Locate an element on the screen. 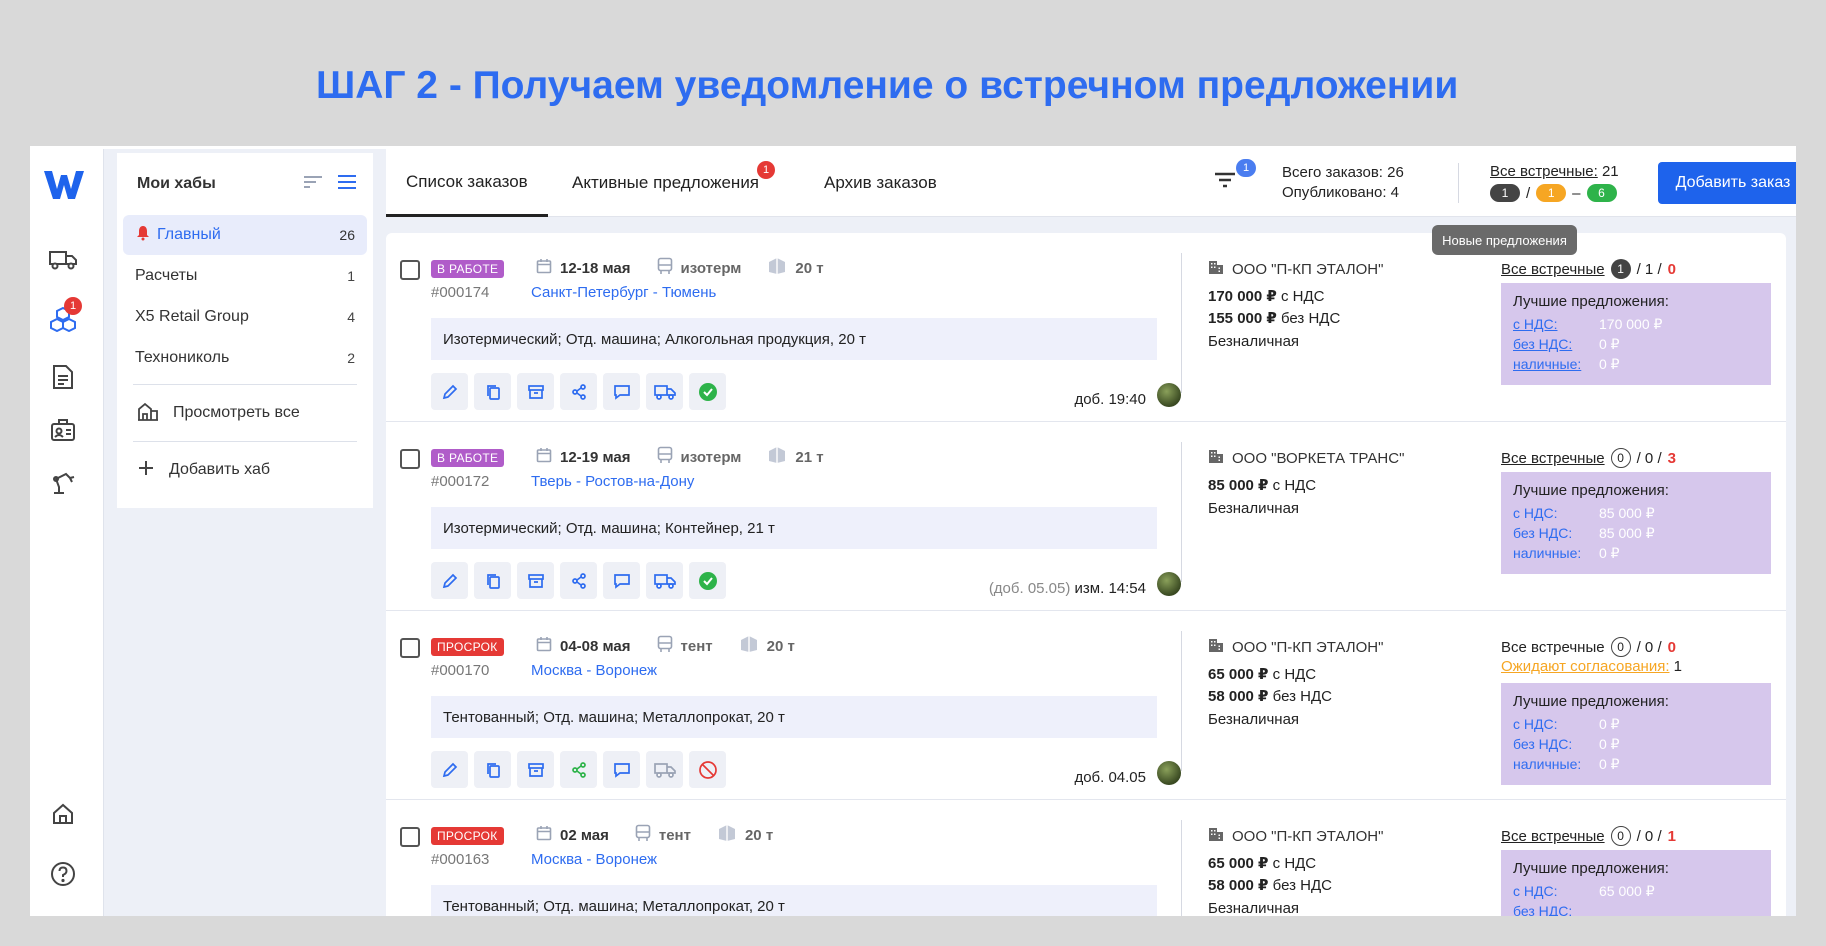 This screenshot has width=1826, height=946. filter-button: 1 is located at coordinates (1234, 179).